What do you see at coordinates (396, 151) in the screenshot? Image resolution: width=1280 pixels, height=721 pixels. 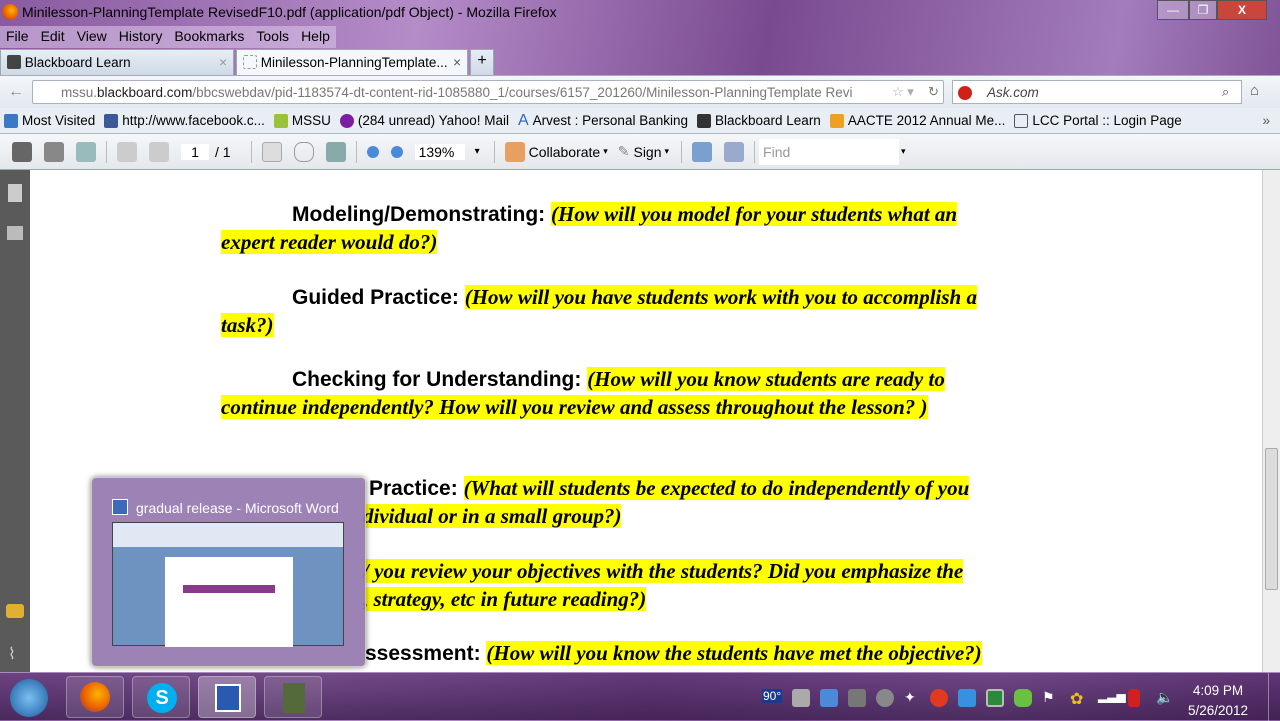 I see `zoom-in-icon` at bounding box center [396, 151].